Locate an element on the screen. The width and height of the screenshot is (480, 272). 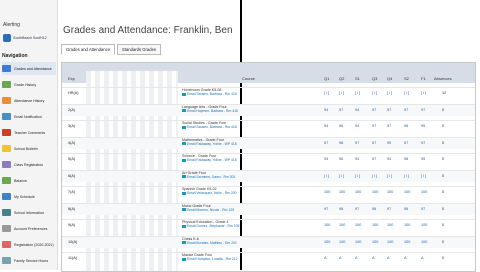
sidebar-item: School Information is located at coordinates (29, 212).